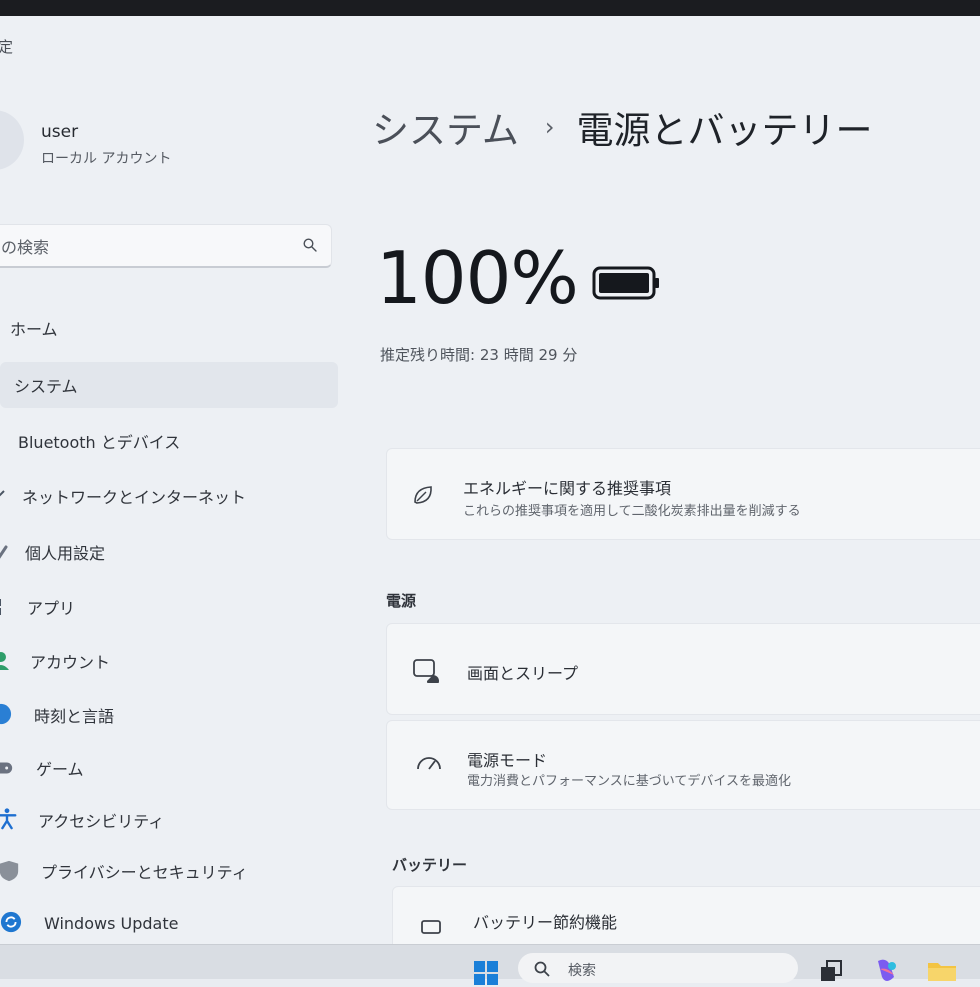 The image size is (980, 987). I want to click on battery-estimate: 推定残り時間: 23 時間 29 分, so click(478, 354).